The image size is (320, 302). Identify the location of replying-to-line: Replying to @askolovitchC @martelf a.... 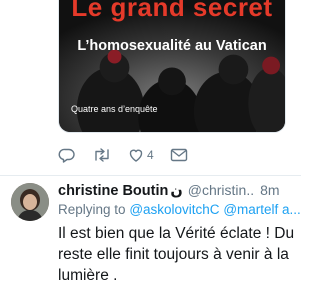
(179, 212).